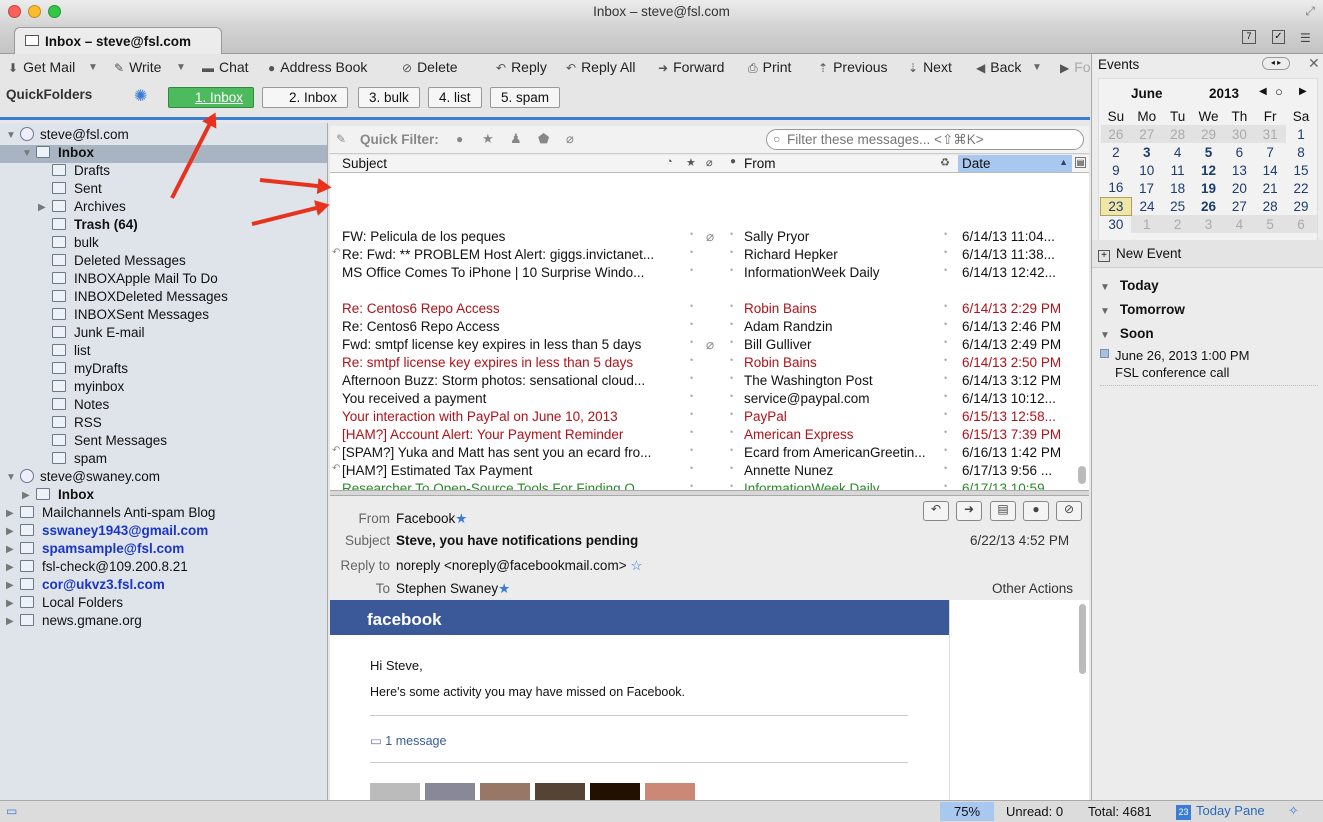  Describe the element at coordinates (65, 154) in the screenshot. I see `folder-inbox: Inbox` at that location.